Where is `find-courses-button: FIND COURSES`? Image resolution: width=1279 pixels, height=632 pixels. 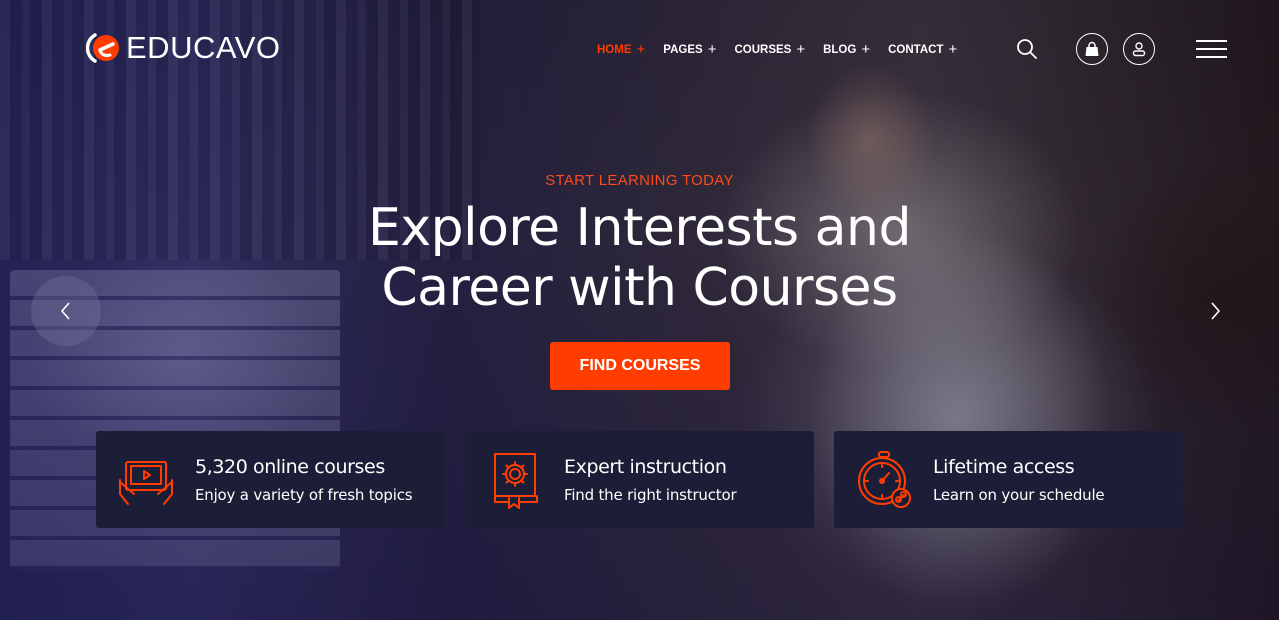
find-courses-button: FIND COURSES is located at coordinates (640, 366).